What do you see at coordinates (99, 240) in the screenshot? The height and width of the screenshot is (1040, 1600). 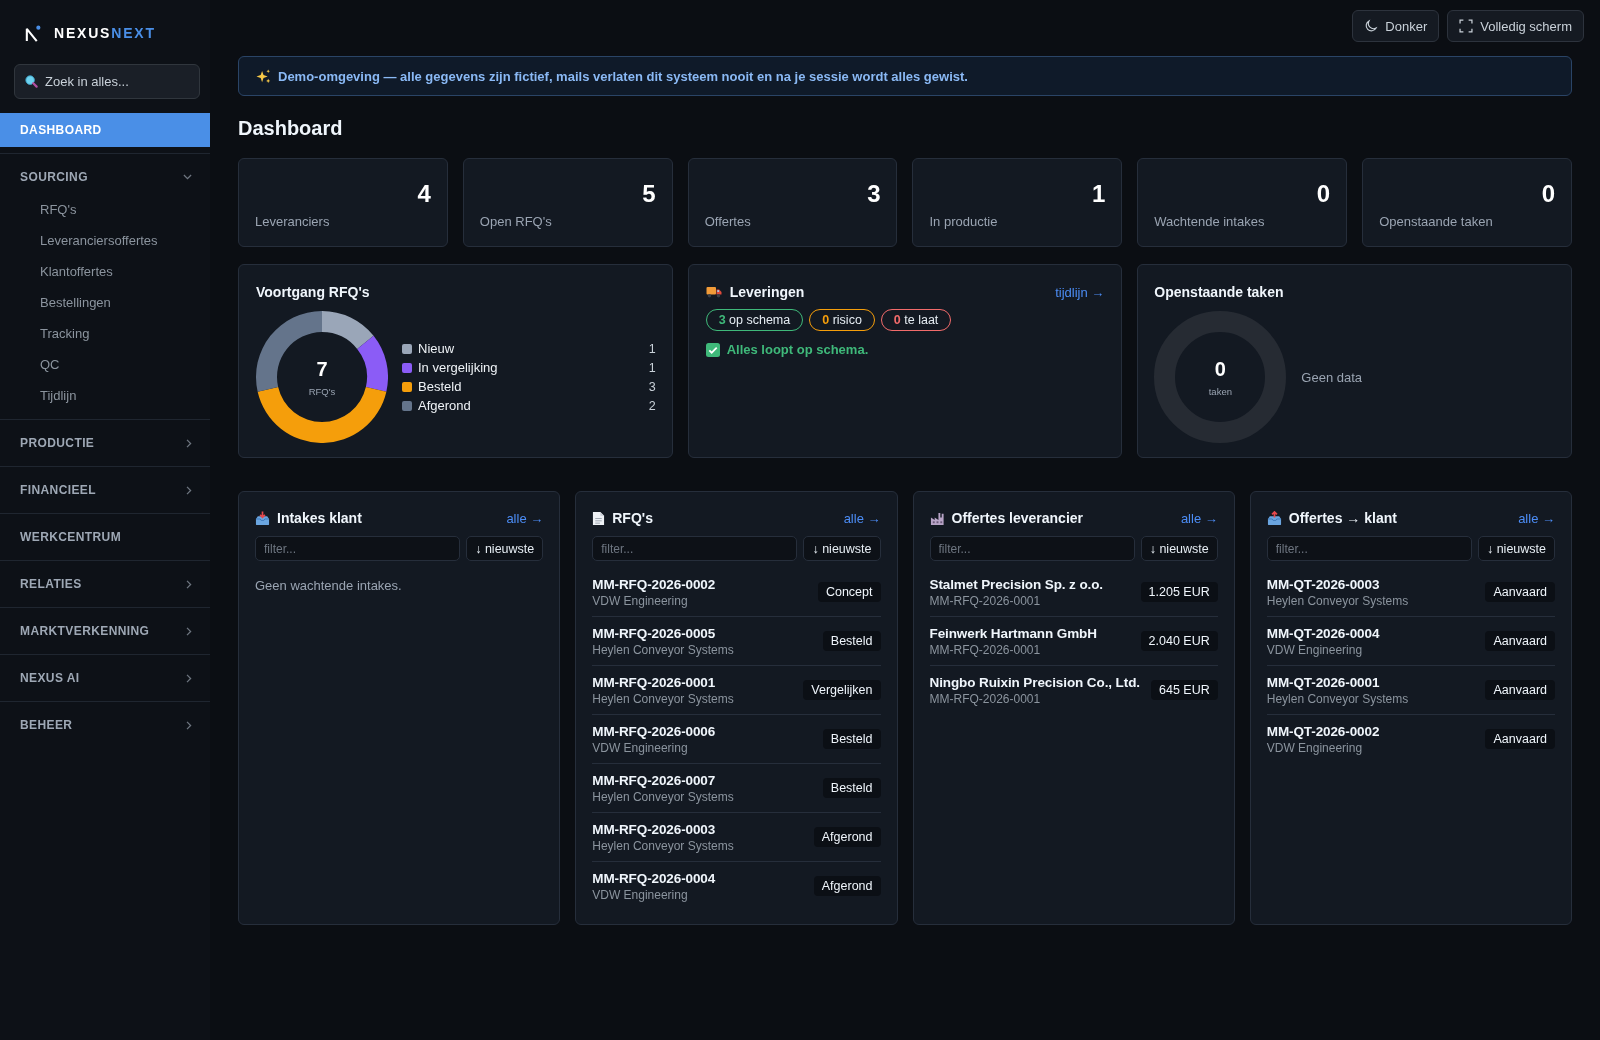 I see `nav-subitem: Leveranciersoffertes` at bounding box center [99, 240].